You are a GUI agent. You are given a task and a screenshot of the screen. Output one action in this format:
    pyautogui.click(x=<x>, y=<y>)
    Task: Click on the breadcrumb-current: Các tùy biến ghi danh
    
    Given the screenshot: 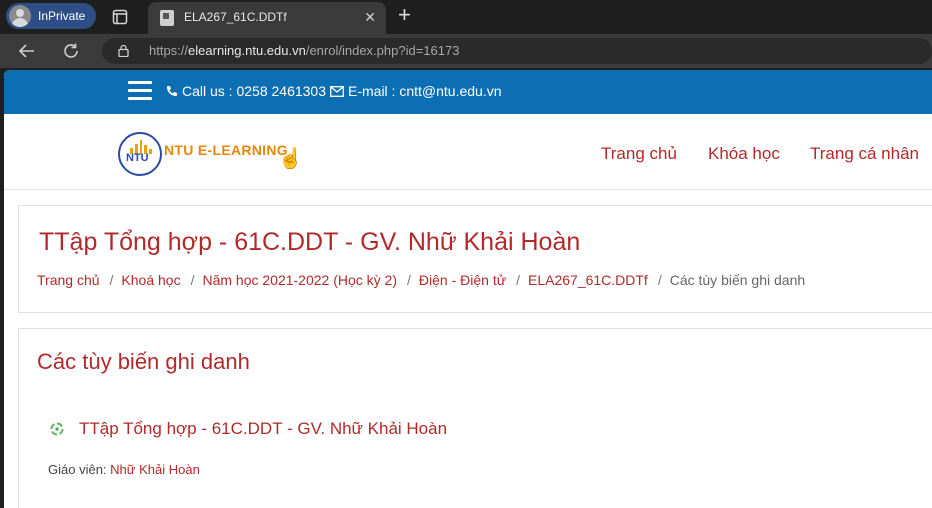 What is the action you would take?
    pyautogui.click(x=737, y=280)
    